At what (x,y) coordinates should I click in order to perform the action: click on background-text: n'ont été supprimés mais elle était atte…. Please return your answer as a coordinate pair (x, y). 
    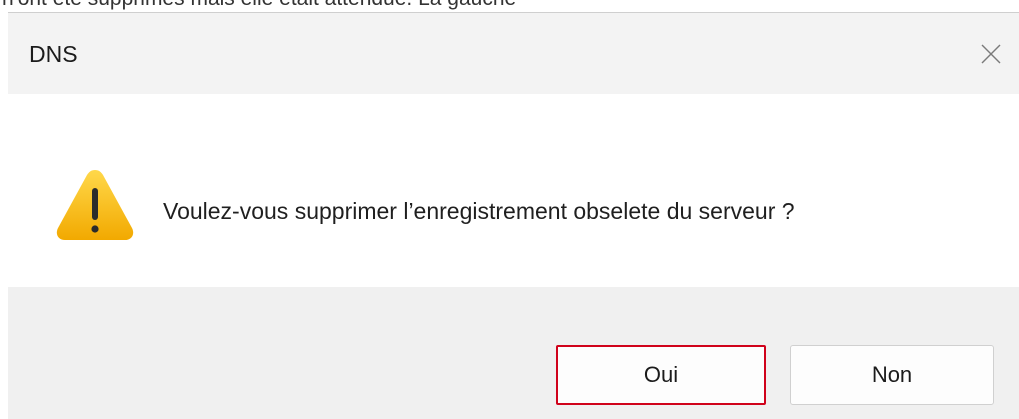
    Looking at the image, I should click on (259, 5).